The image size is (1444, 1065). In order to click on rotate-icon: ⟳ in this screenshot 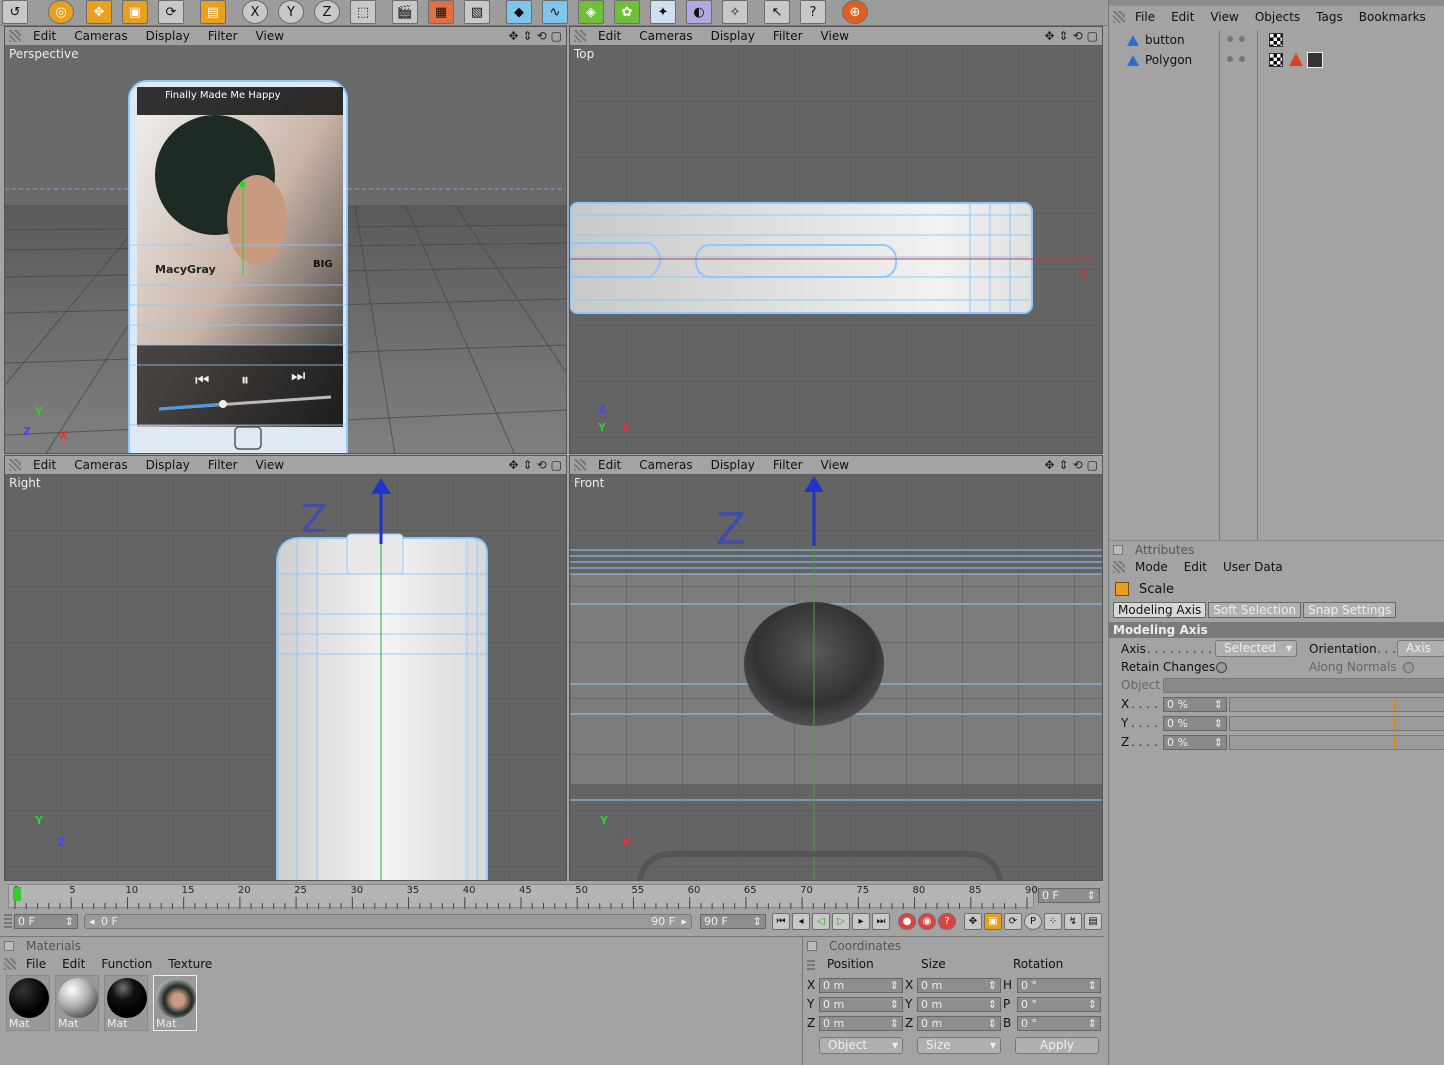, I will do `click(171, 12)`.